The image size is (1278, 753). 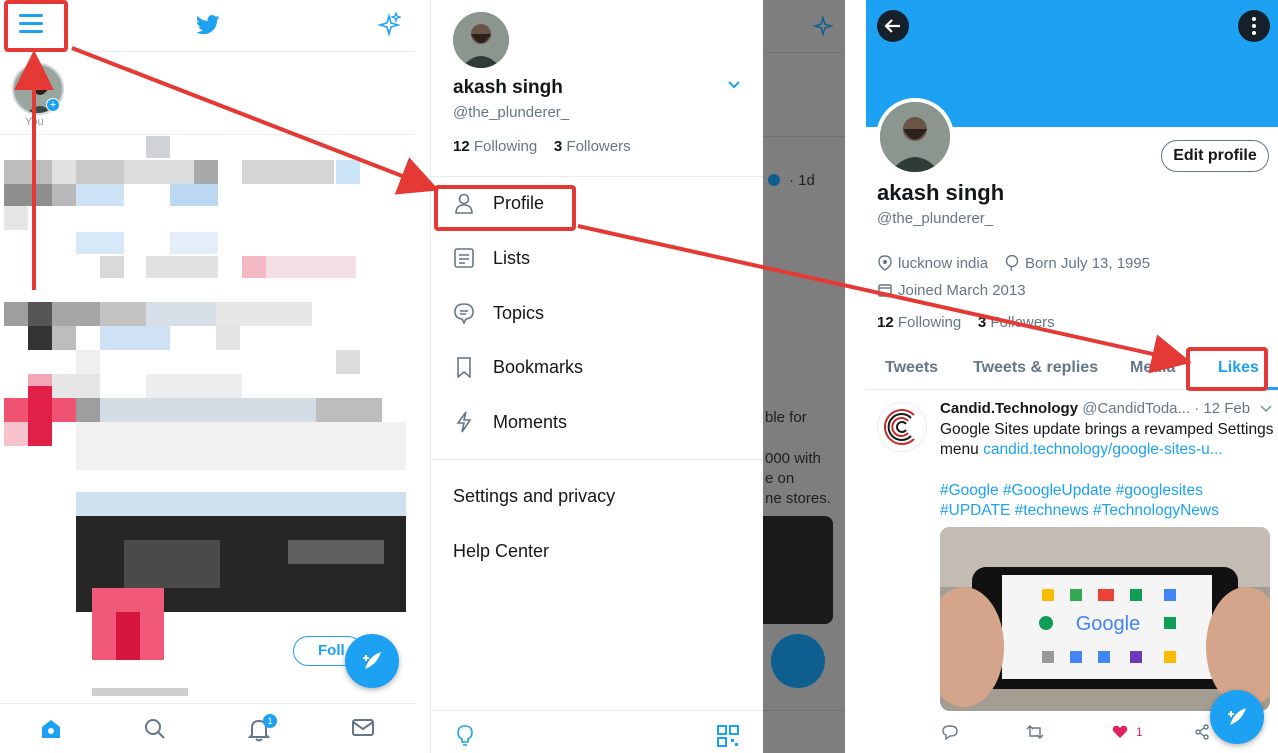 What do you see at coordinates (915, 137) in the screenshot?
I see `profile-avatar` at bounding box center [915, 137].